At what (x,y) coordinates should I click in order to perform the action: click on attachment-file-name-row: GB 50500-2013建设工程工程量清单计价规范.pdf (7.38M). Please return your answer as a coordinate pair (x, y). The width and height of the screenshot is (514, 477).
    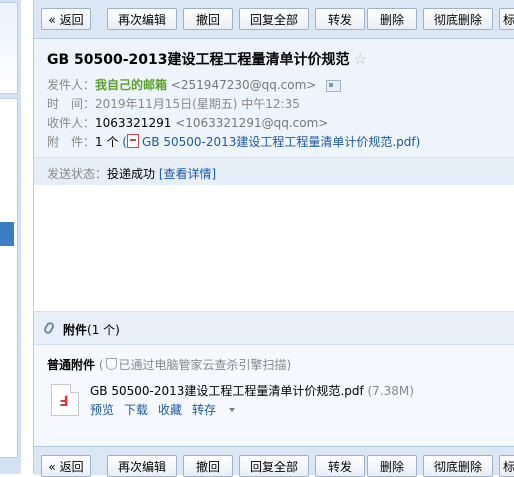
    Looking at the image, I should click on (252, 390).